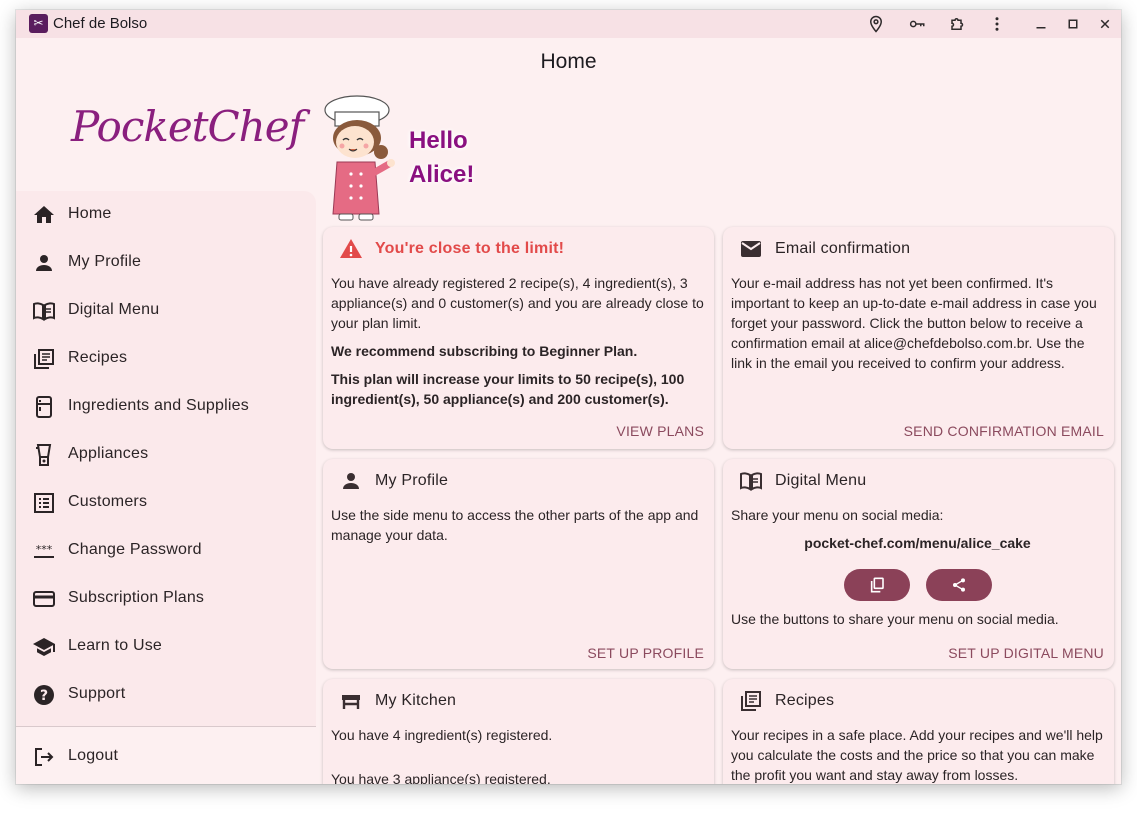 The height and width of the screenshot is (816, 1137). Describe the element at coordinates (660, 431) in the screenshot. I see `view-plans-button: VIEW PLANS` at that location.